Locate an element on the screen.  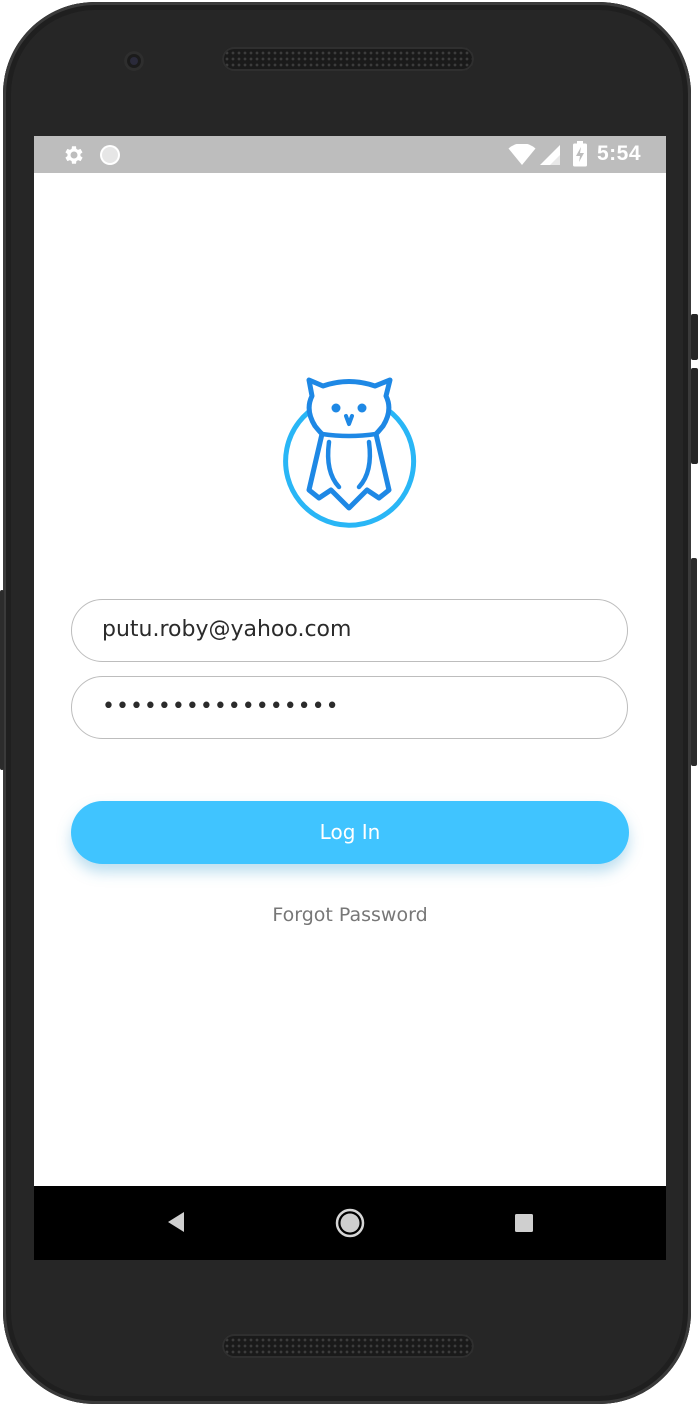
power-button is located at coordinates (694, 337).